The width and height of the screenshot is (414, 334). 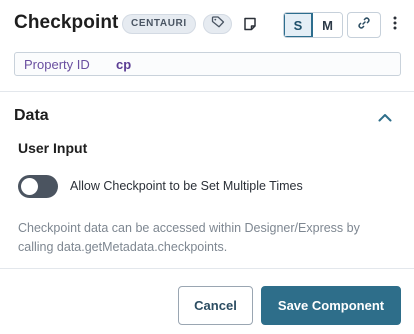 I want to click on link-icon, so click(x=364, y=25).